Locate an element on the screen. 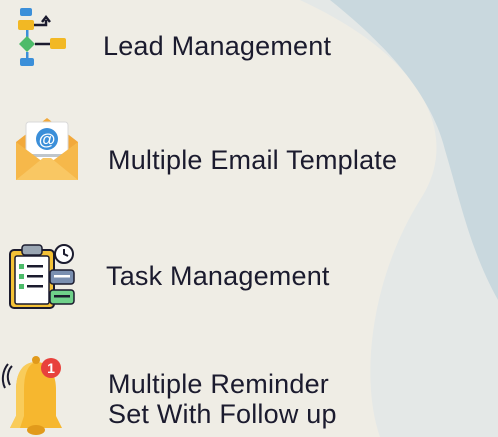 The width and height of the screenshot is (498, 437). email-envelope-icon: @ is located at coordinates (47, 149).